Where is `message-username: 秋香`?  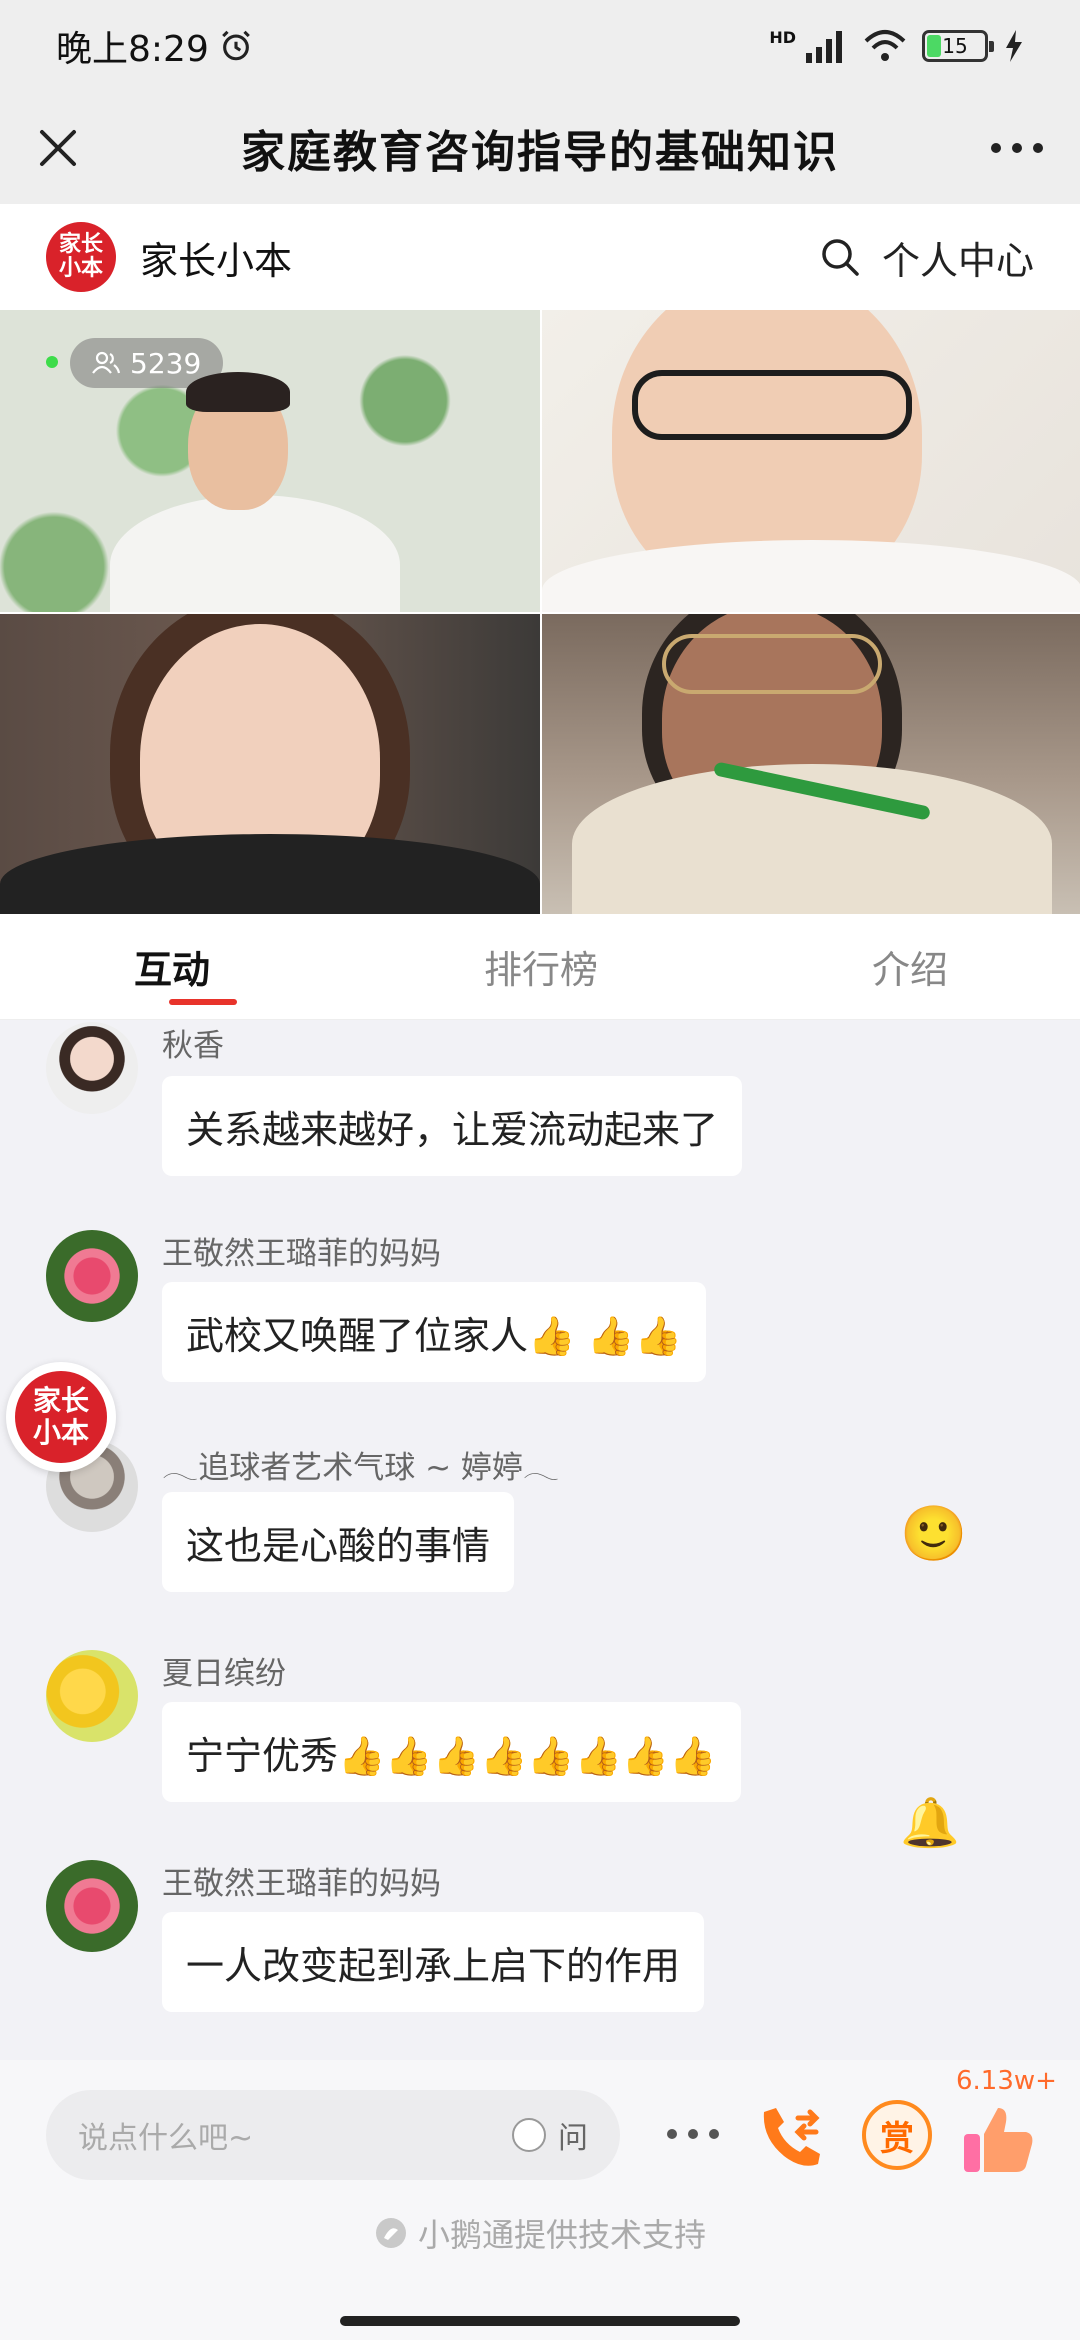 message-username: 秋香 is located at coordinates (193, 1046).